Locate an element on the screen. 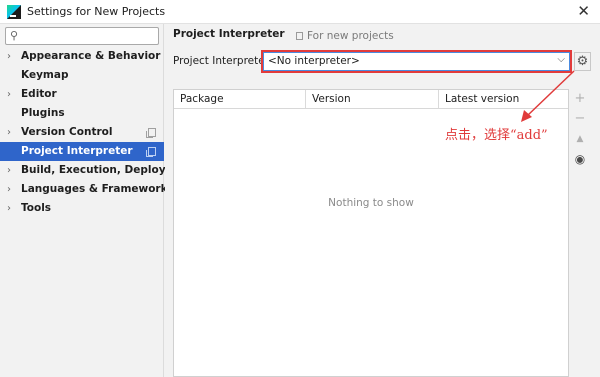 The width and height of the screenshot is (600, 377). sidebar-item-languages-frameworks: › Languages & Frameworks is located at coordinates (87, 189).